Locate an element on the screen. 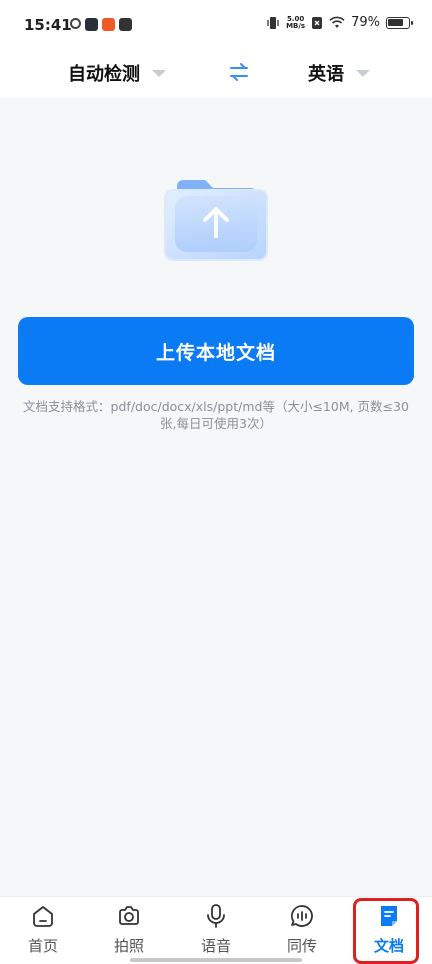 This screenshot has width=432, height=964. target-language-label: 英语 is located at coordinates (326, 74).